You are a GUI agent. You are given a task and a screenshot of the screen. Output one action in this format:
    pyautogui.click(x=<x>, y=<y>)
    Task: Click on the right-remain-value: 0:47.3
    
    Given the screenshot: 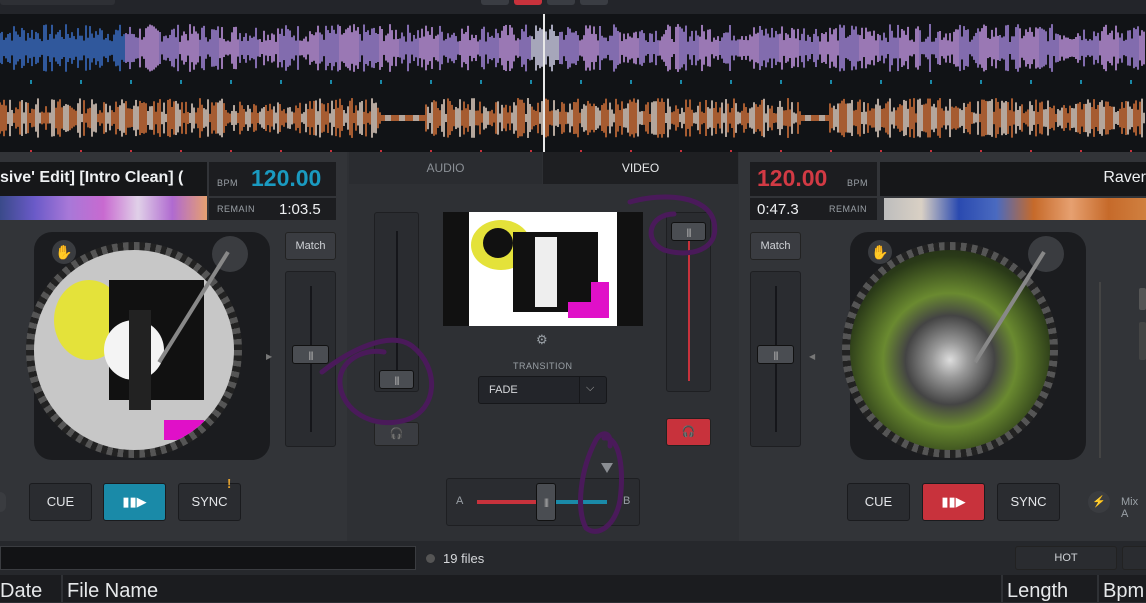 What is the action you would take?
    pyautogui.click(x=778, y=209)
    